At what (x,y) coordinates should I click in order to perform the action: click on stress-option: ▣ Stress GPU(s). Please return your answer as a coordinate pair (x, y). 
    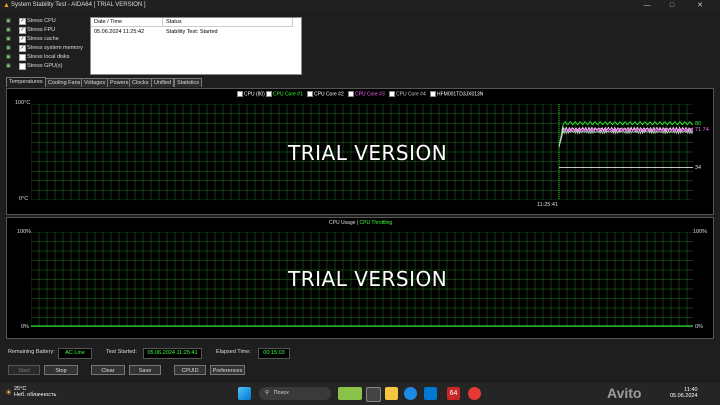
    Looking at the image, I should click on (46, 66).